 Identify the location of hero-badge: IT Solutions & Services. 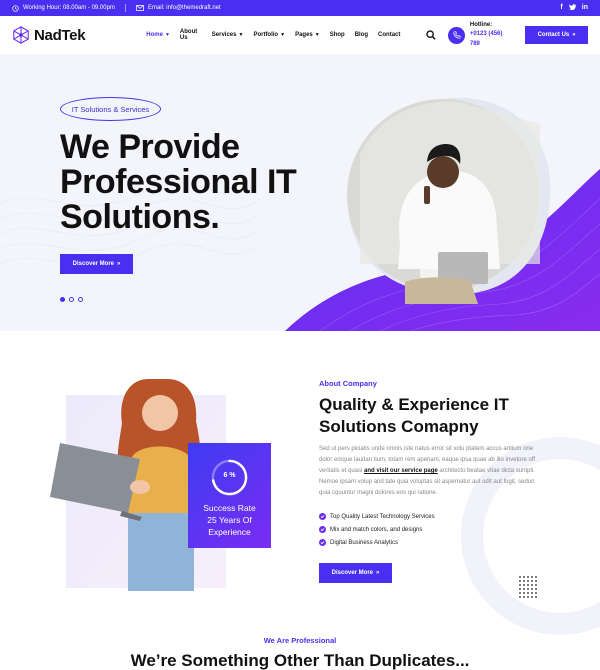
(110, 109).